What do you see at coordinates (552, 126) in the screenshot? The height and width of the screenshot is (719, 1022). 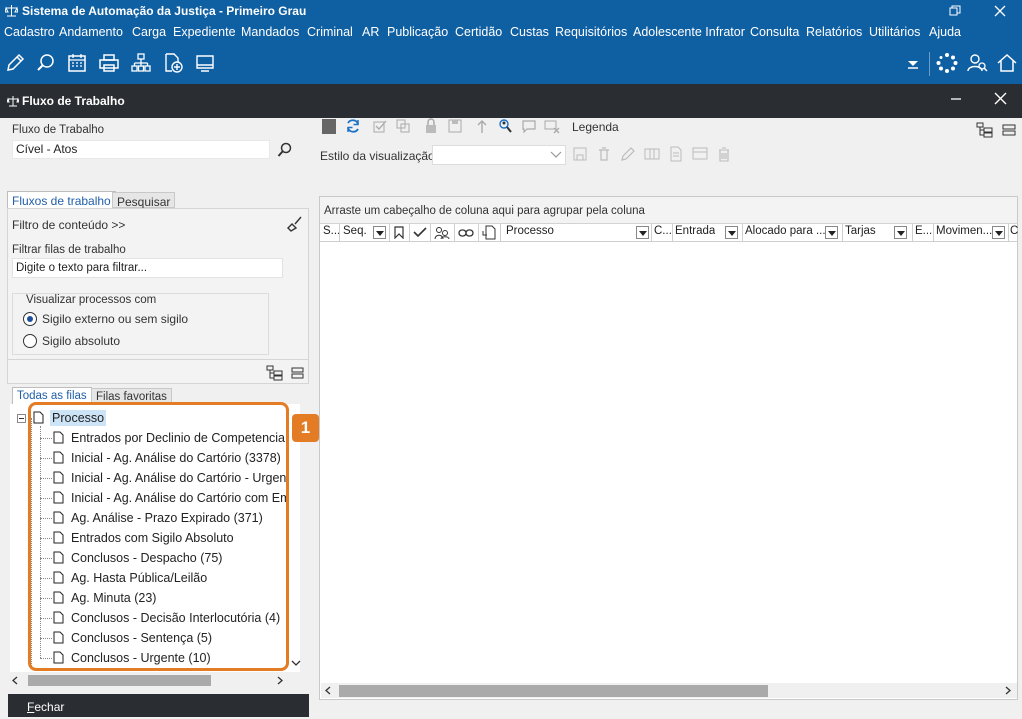 I see `mail-remove-icon` at bounding box center [552, 126].